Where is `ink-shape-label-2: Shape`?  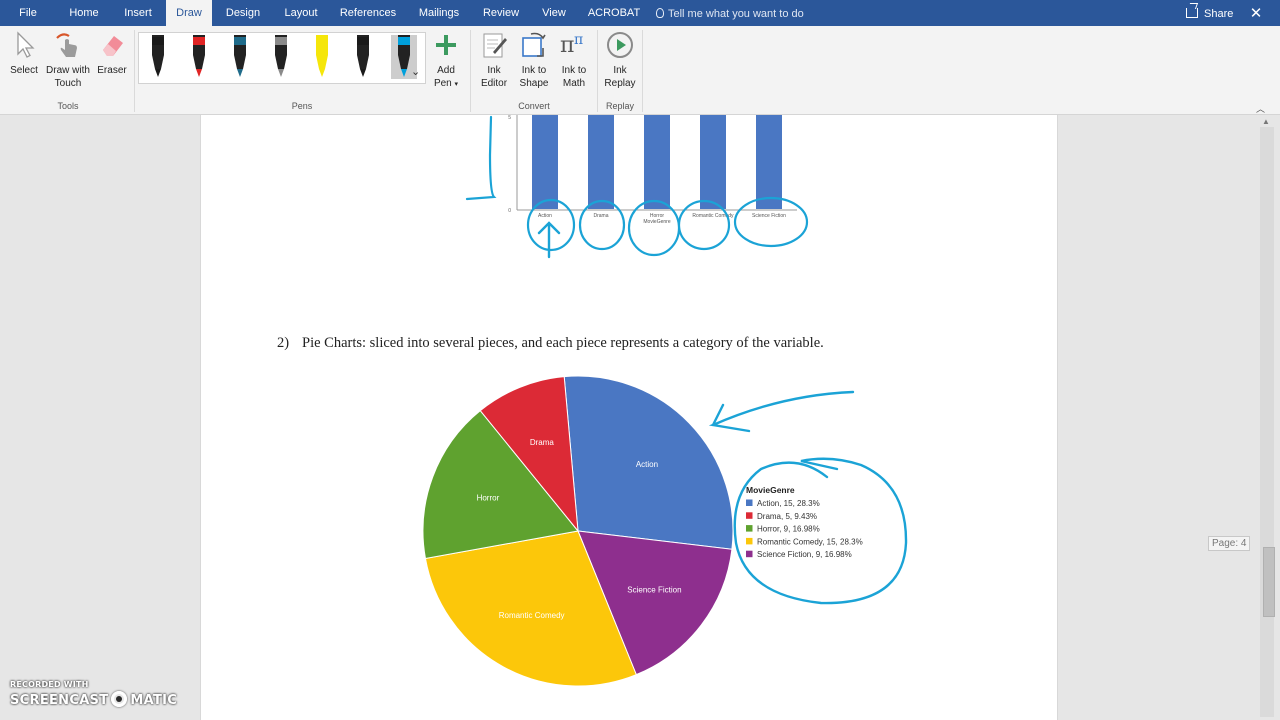
ink-shape-label-2: Shape is located at coordinates (534, 83).